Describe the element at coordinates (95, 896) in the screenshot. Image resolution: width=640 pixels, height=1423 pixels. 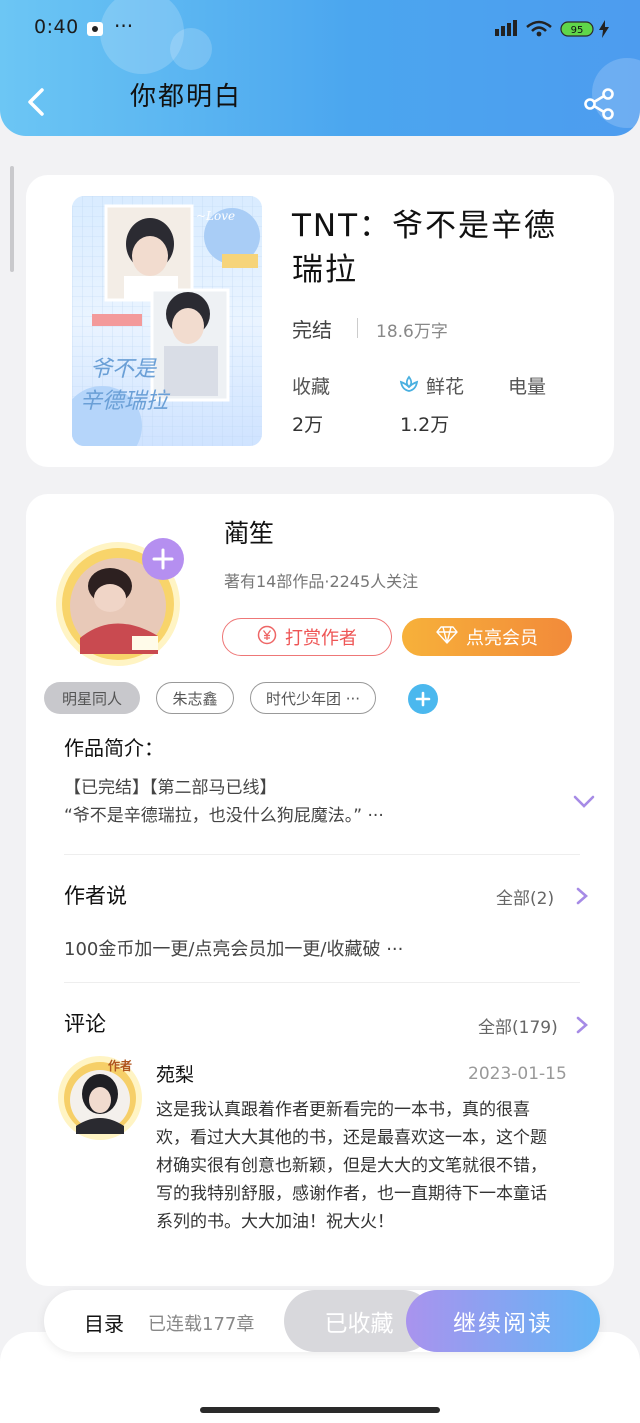
I see `author-says-title: 作者说` at that location.